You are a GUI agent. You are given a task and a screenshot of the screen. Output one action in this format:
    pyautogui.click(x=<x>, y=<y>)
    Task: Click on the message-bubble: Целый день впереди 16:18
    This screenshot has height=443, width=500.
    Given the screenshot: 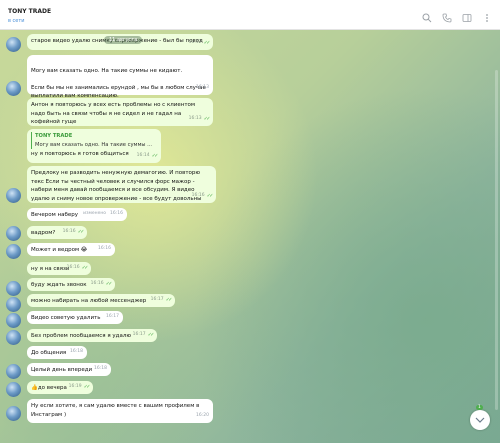 What is the action you would take?
    pyautogui.click(x=69, y=369)
    